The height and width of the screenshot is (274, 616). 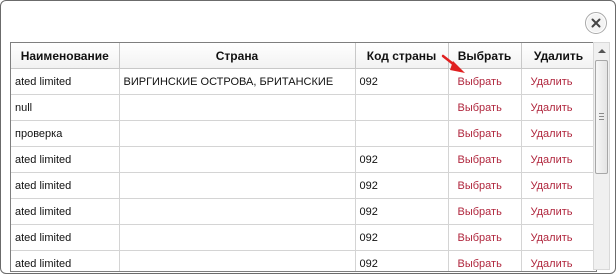 I want to click on header-delete: Удалить, so click(x=558, y=56).